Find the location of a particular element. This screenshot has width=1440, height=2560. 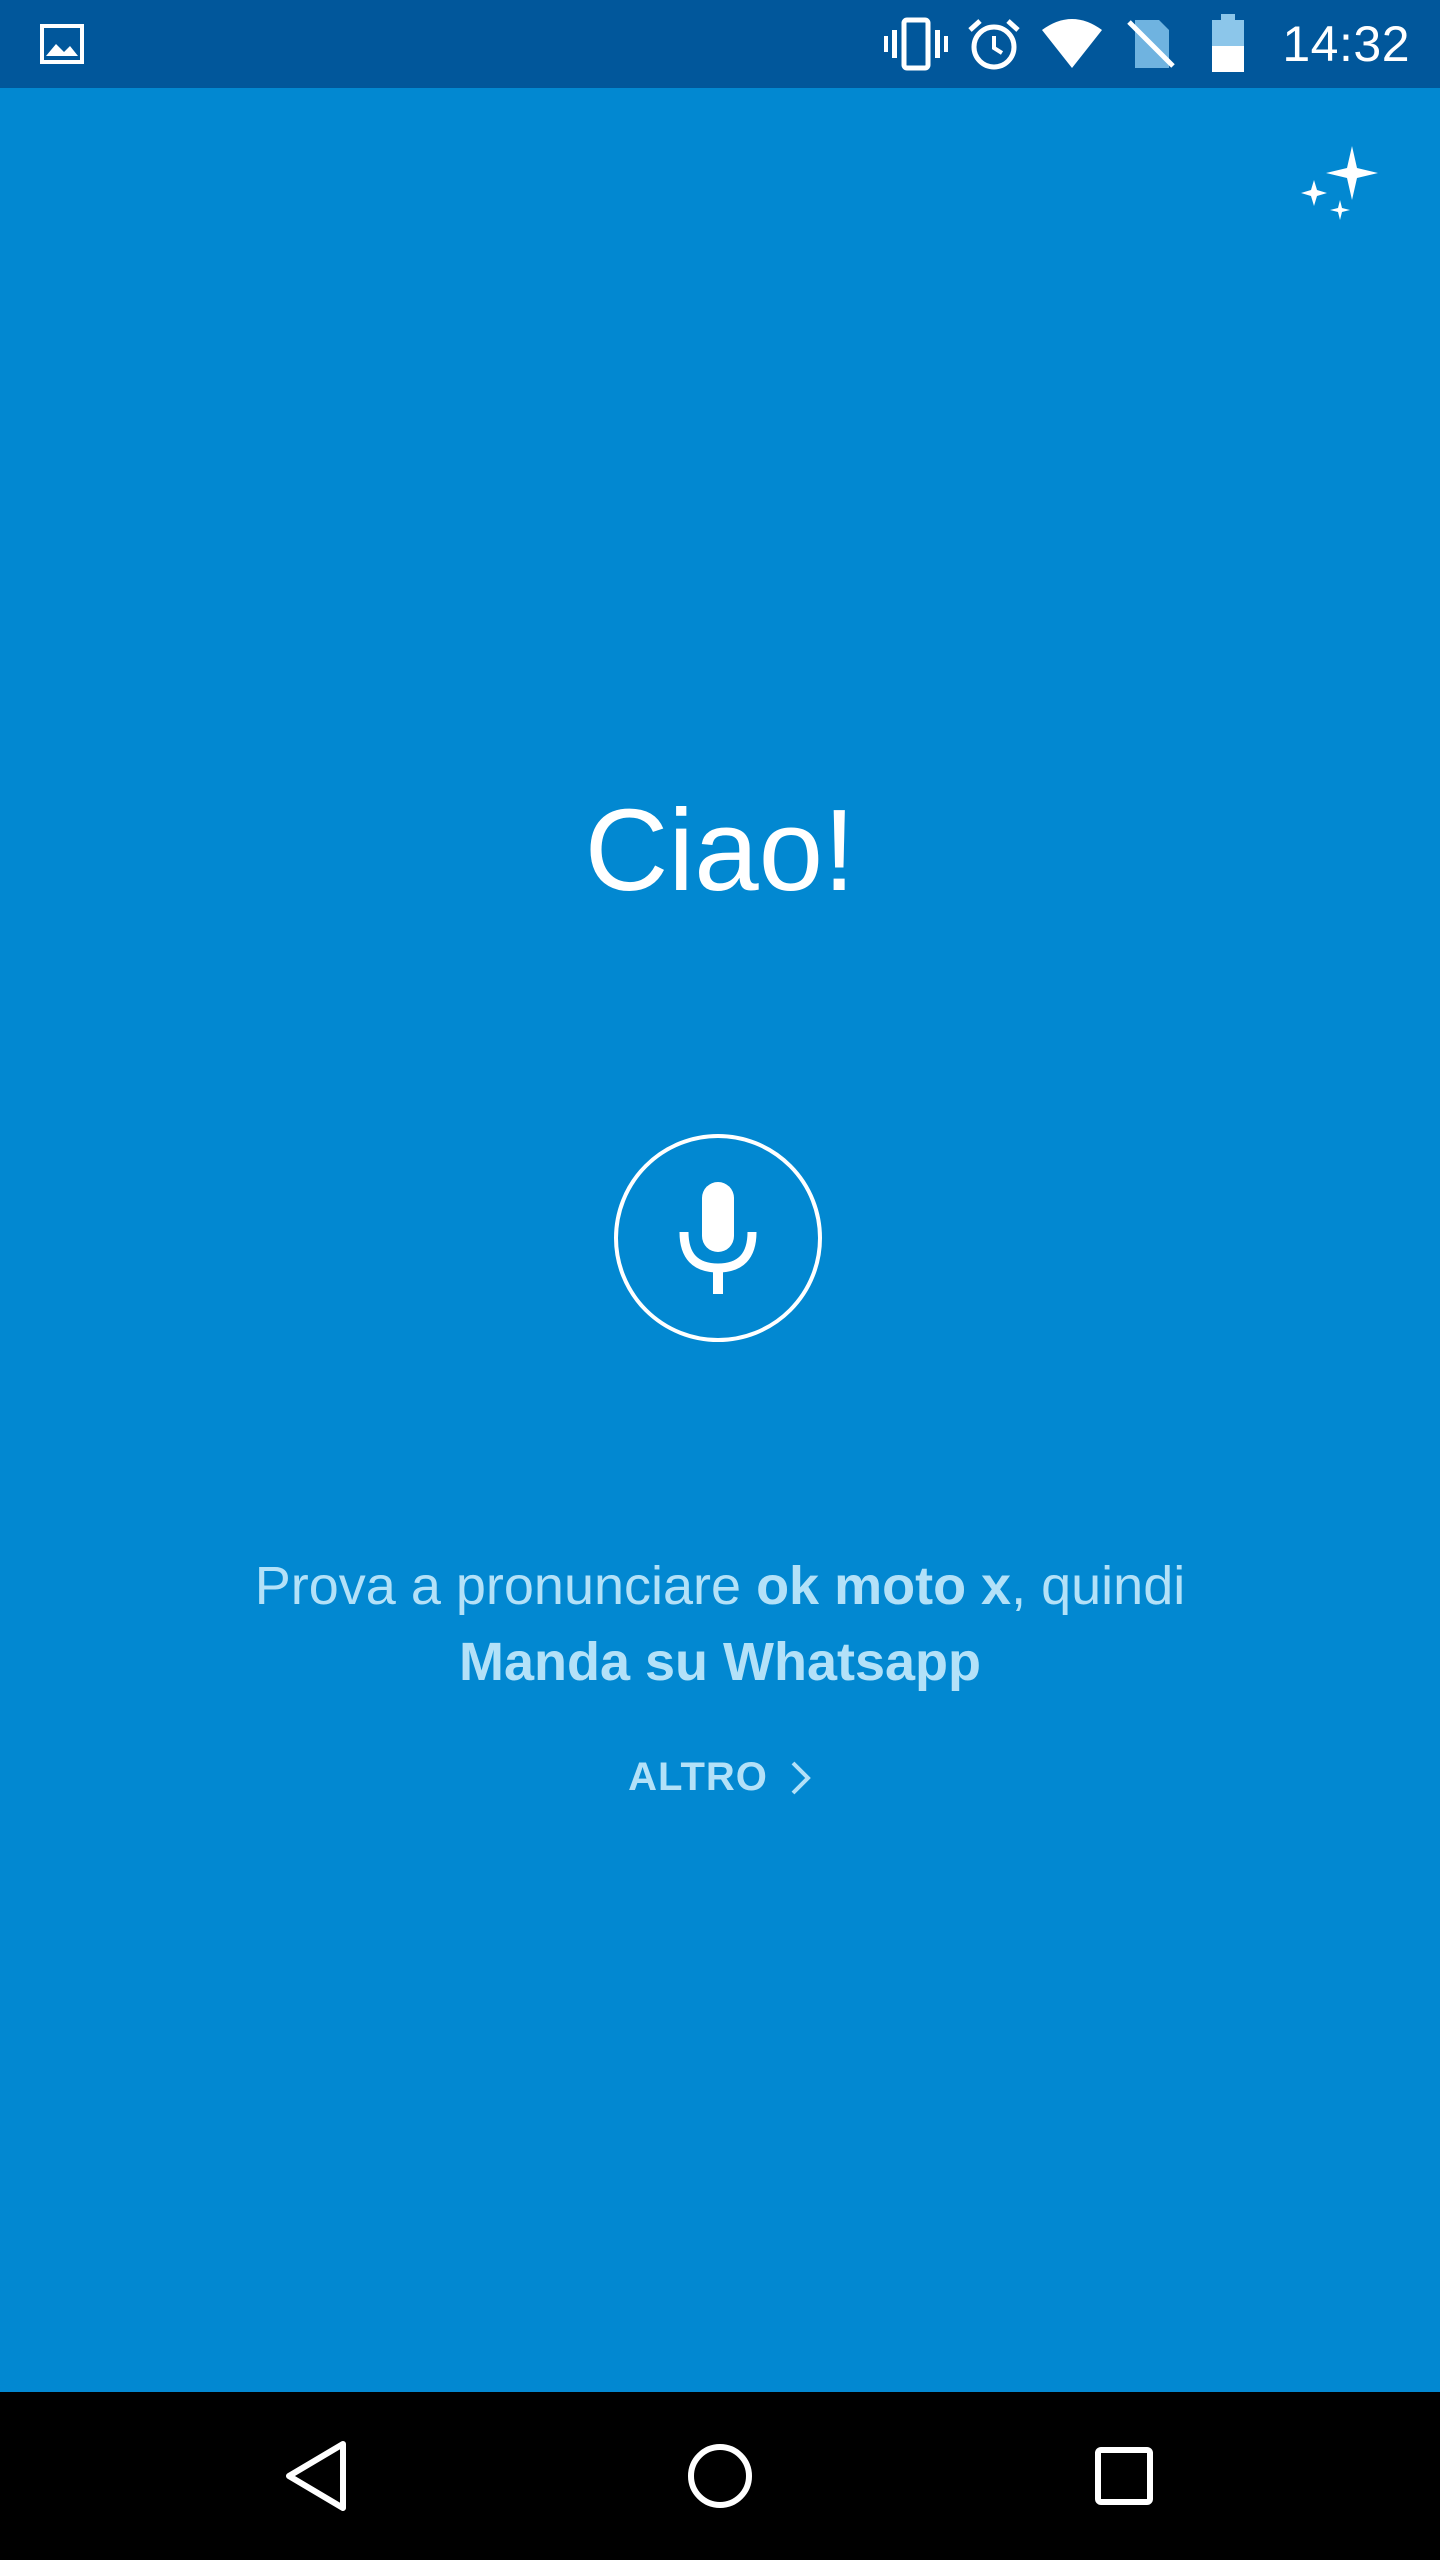

alarm-icon is located at coordinates (994, 44).